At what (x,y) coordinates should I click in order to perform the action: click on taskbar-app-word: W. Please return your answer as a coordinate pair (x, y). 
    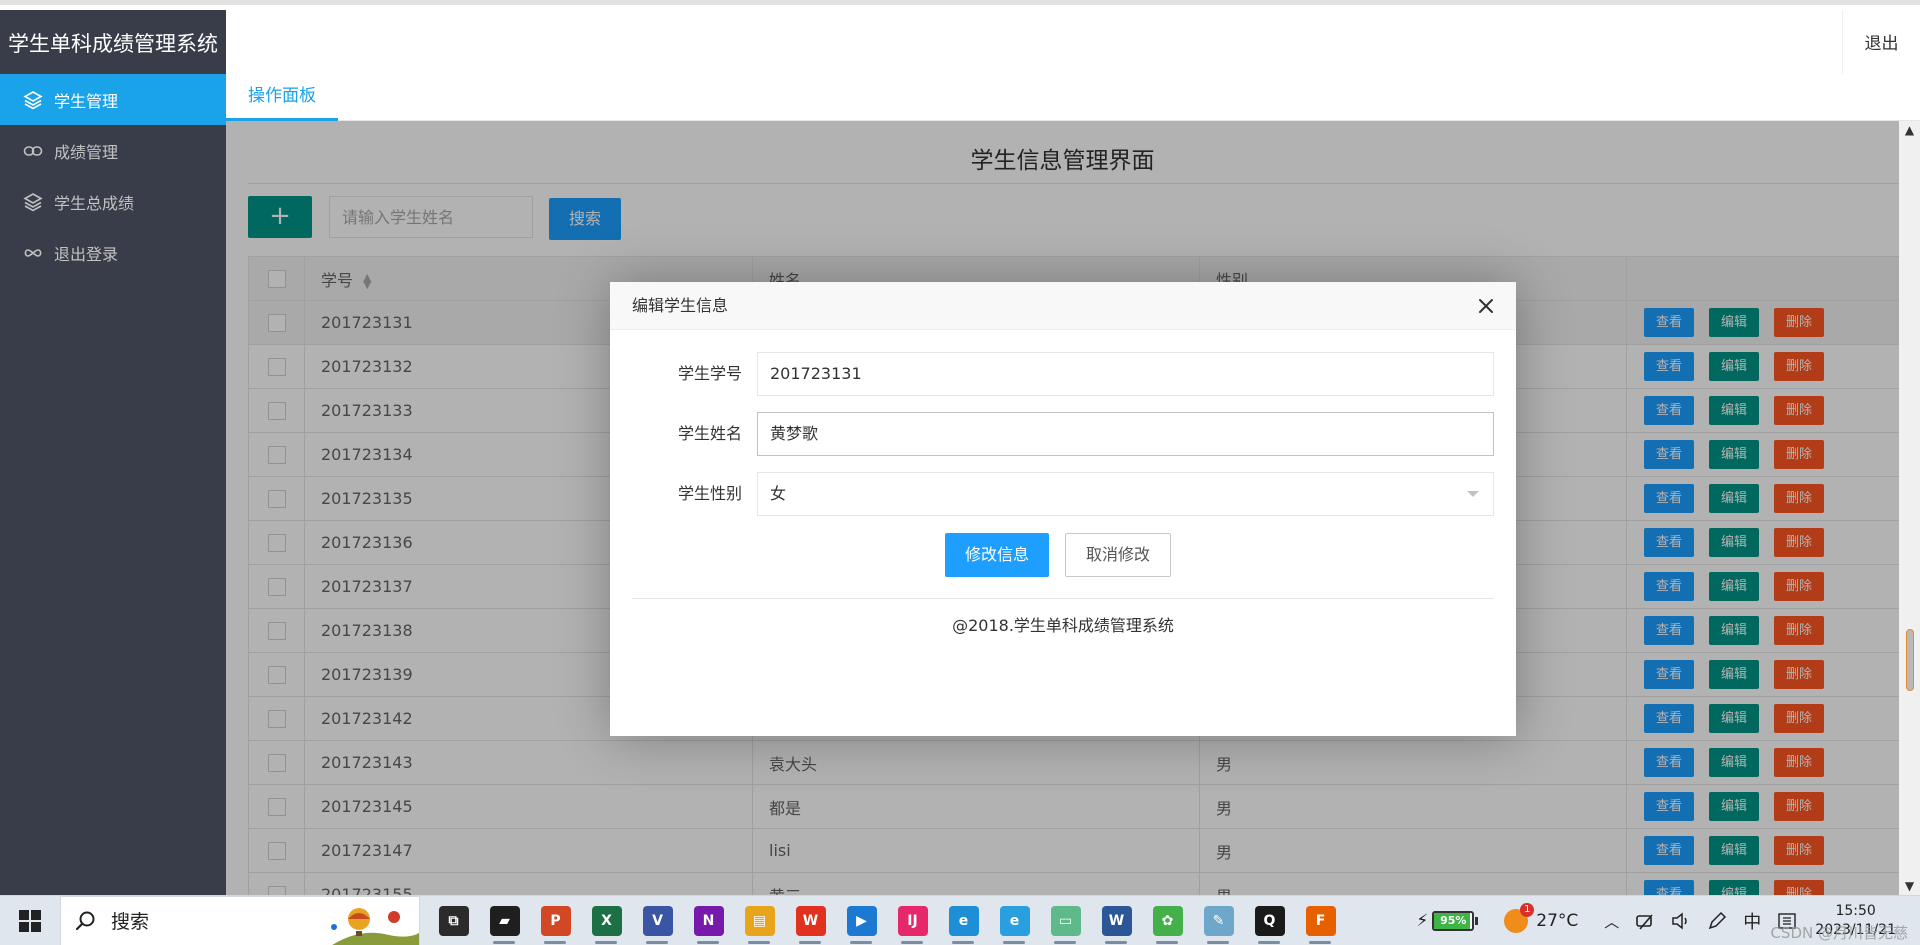
    Looking at the image, I should click on (1116, 920).